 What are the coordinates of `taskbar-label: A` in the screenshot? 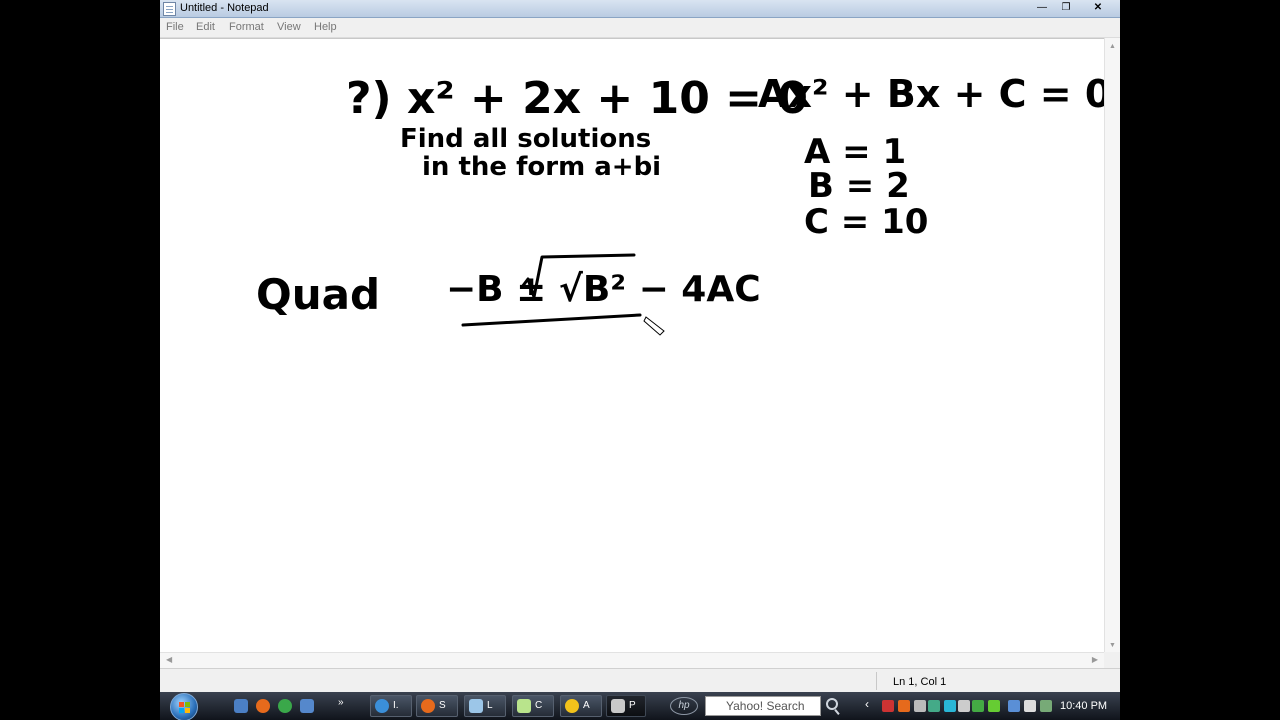 It's located at (586, 705).